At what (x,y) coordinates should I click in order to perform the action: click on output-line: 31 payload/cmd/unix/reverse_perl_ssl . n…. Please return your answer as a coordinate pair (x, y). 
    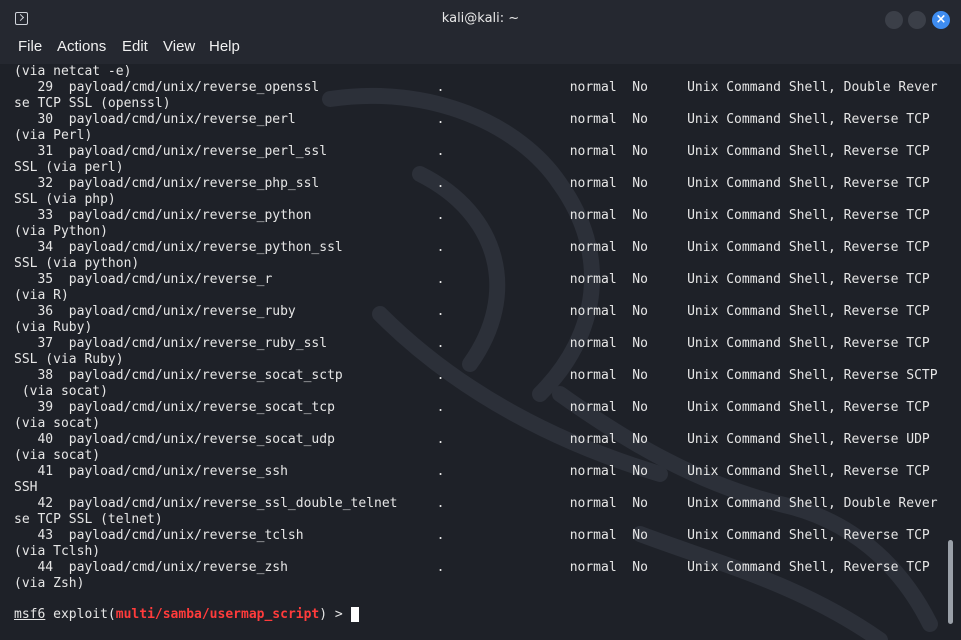
    Looking at the image, I should click on (472, 151).